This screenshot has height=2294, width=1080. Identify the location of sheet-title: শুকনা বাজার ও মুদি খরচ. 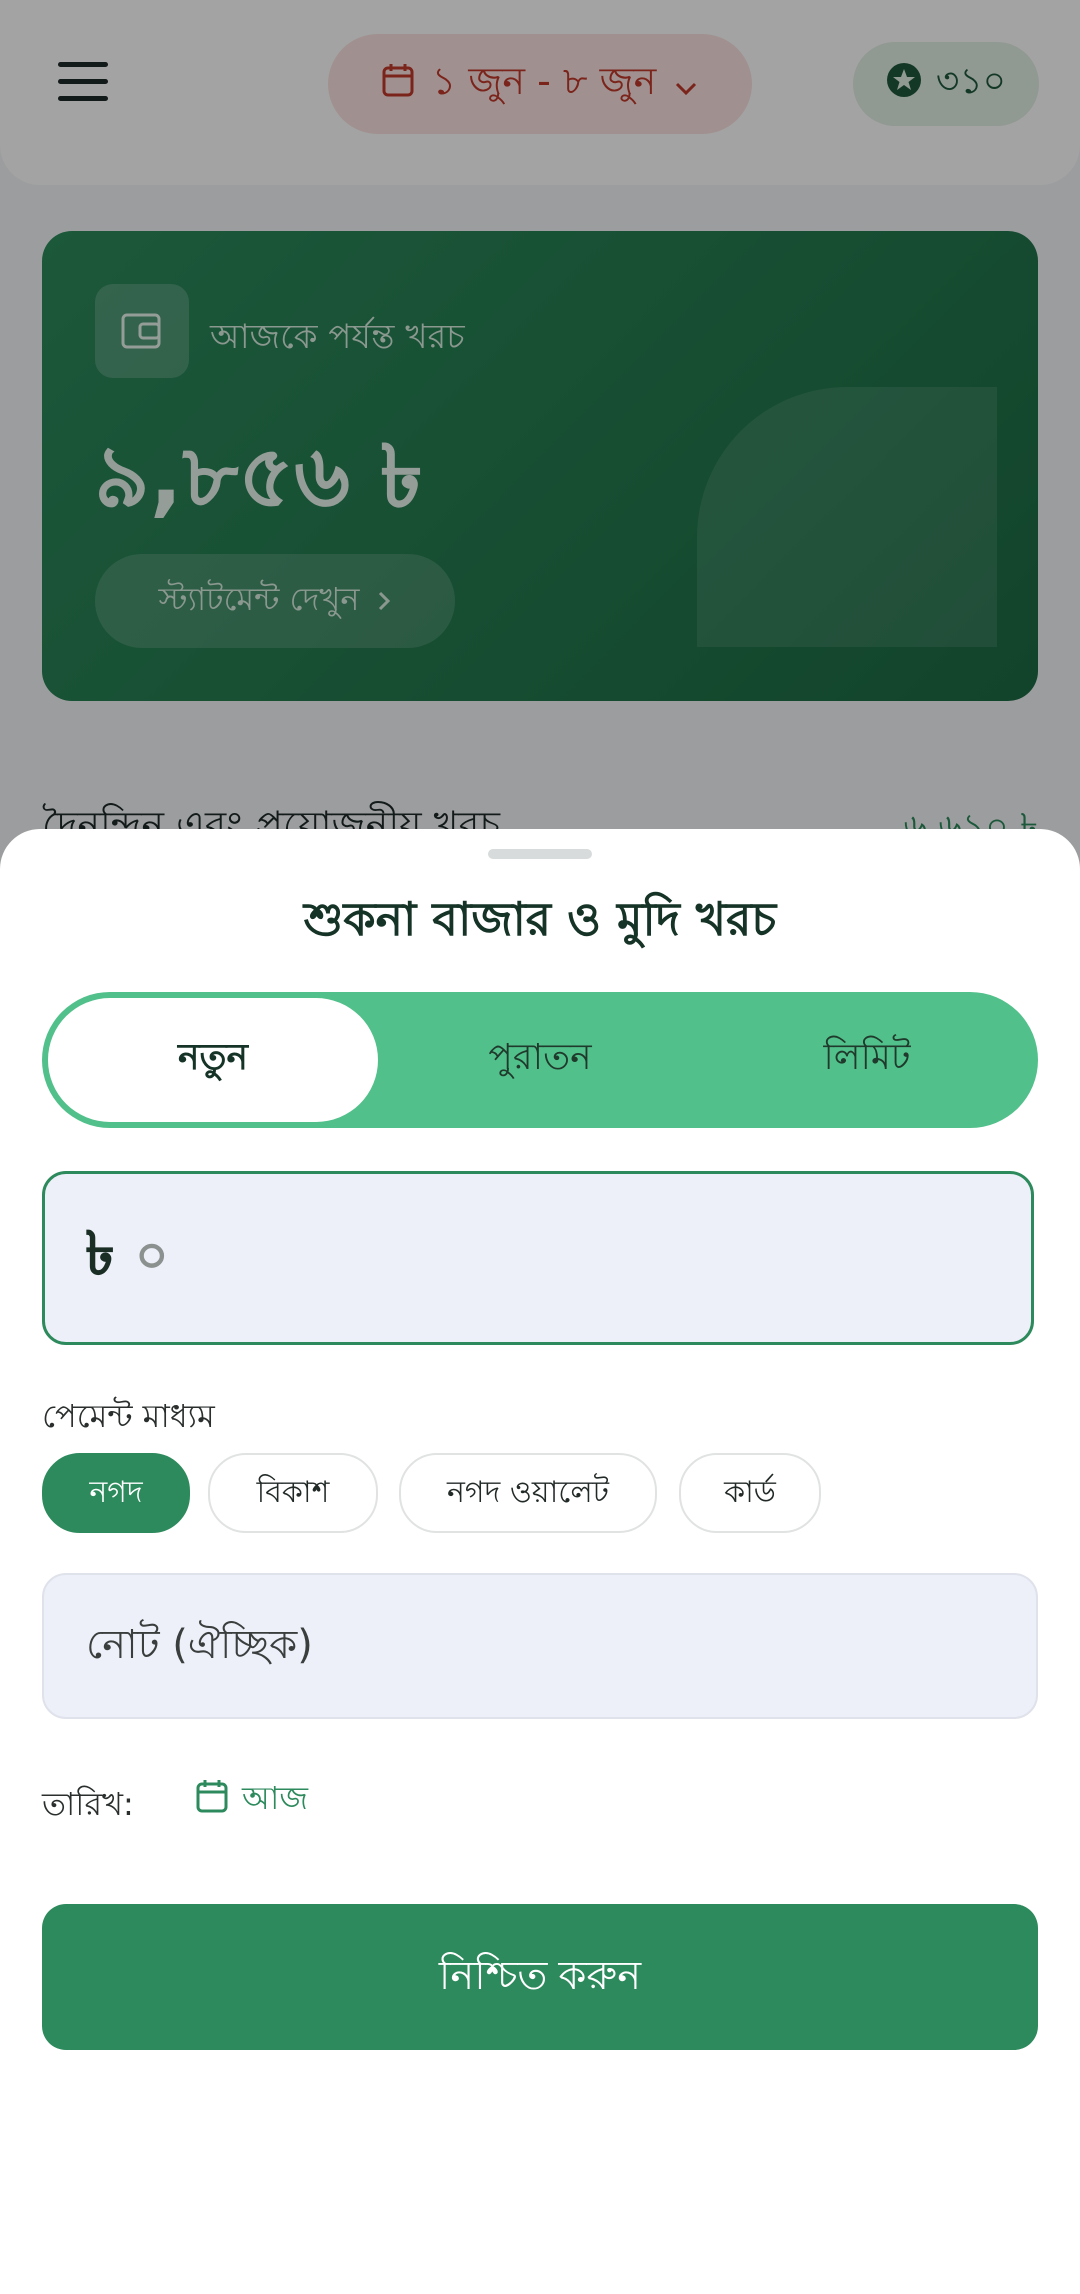
(540, 919).